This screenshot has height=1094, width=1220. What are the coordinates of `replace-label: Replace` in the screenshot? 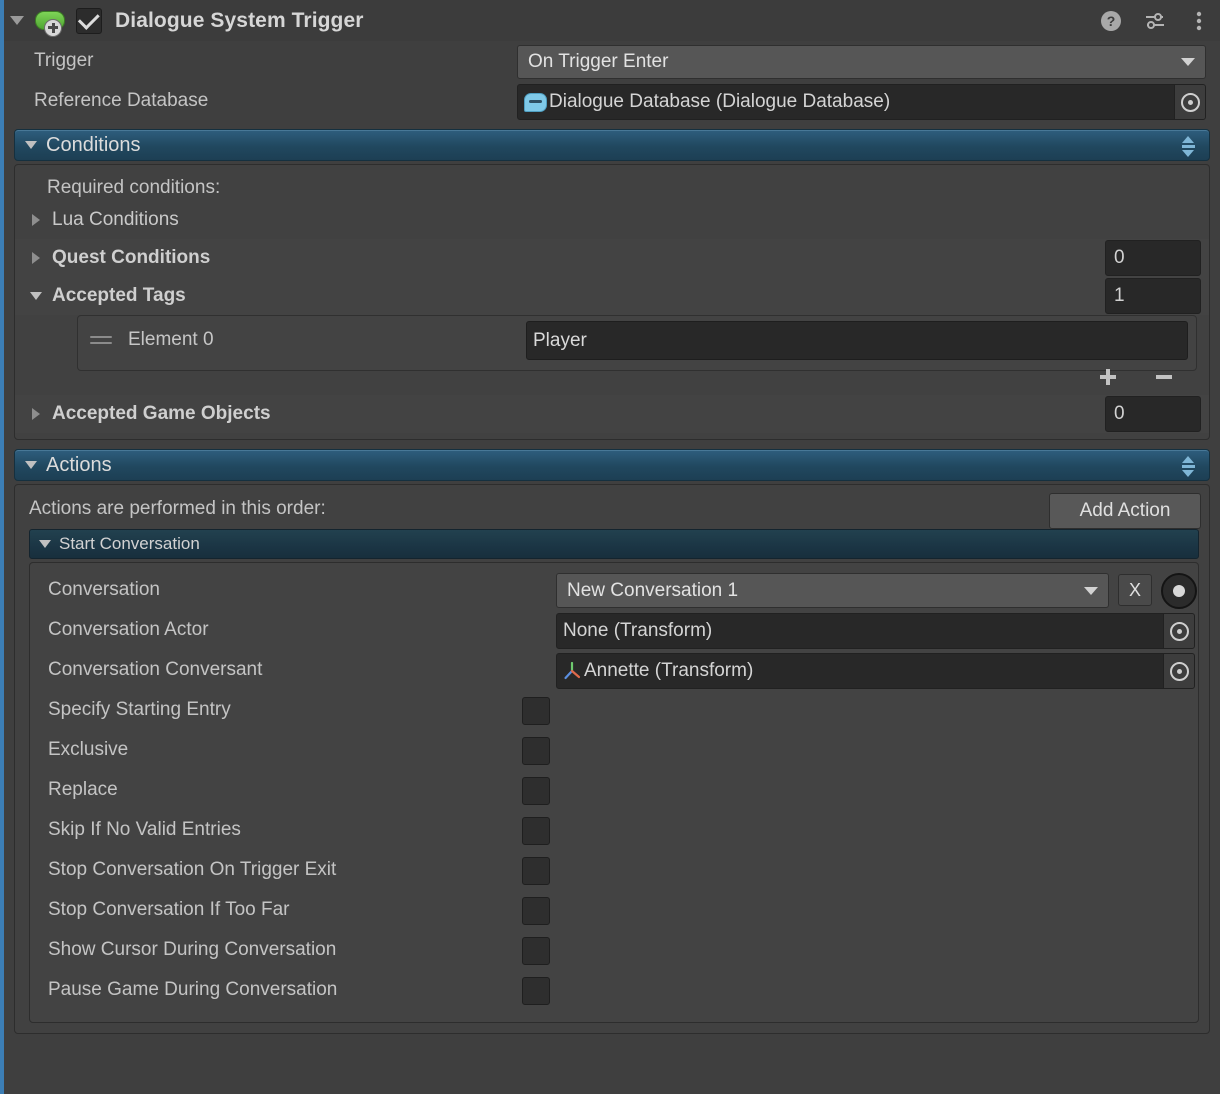 It's located at (83, 789).